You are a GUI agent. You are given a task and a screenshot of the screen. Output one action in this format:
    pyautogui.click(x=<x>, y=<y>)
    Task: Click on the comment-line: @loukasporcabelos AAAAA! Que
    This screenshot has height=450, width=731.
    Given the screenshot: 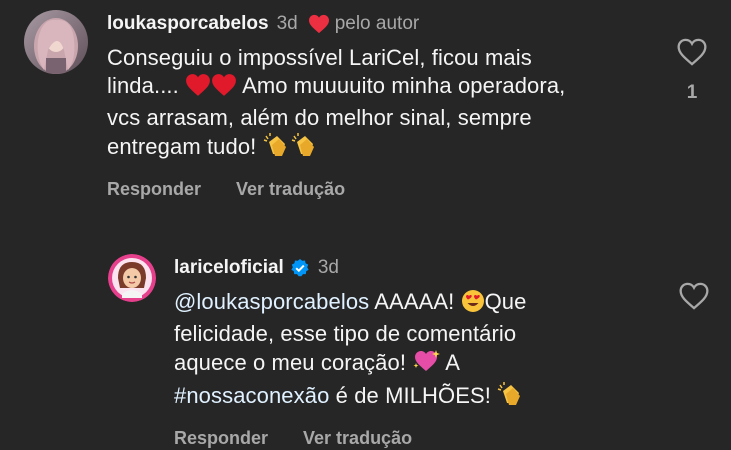 What is the action you would take?
    pyautogui.click(x=417, y=304)
    